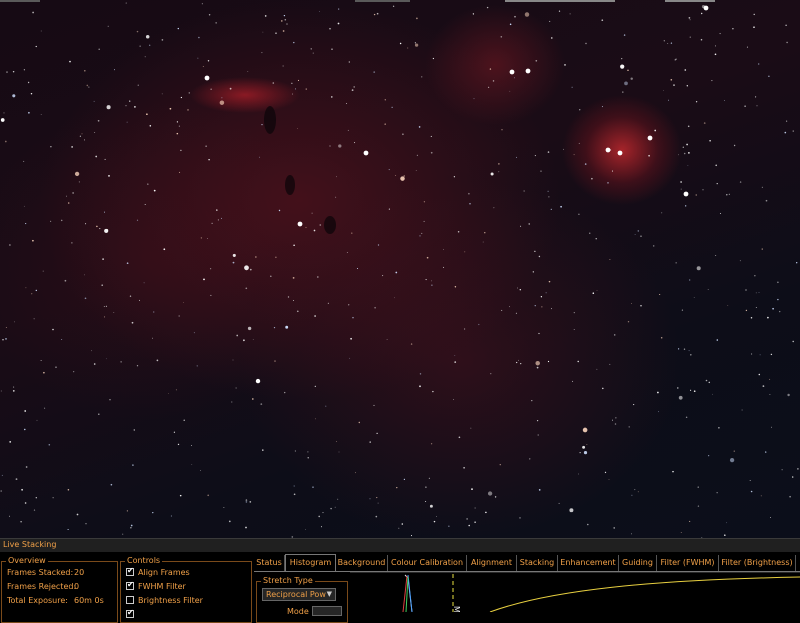  What do you see at coordinates (688, 563) in the screenshot?
I see `tab-filter-fwhm: Filter (FWHM)` at bounding box center [688, 563].